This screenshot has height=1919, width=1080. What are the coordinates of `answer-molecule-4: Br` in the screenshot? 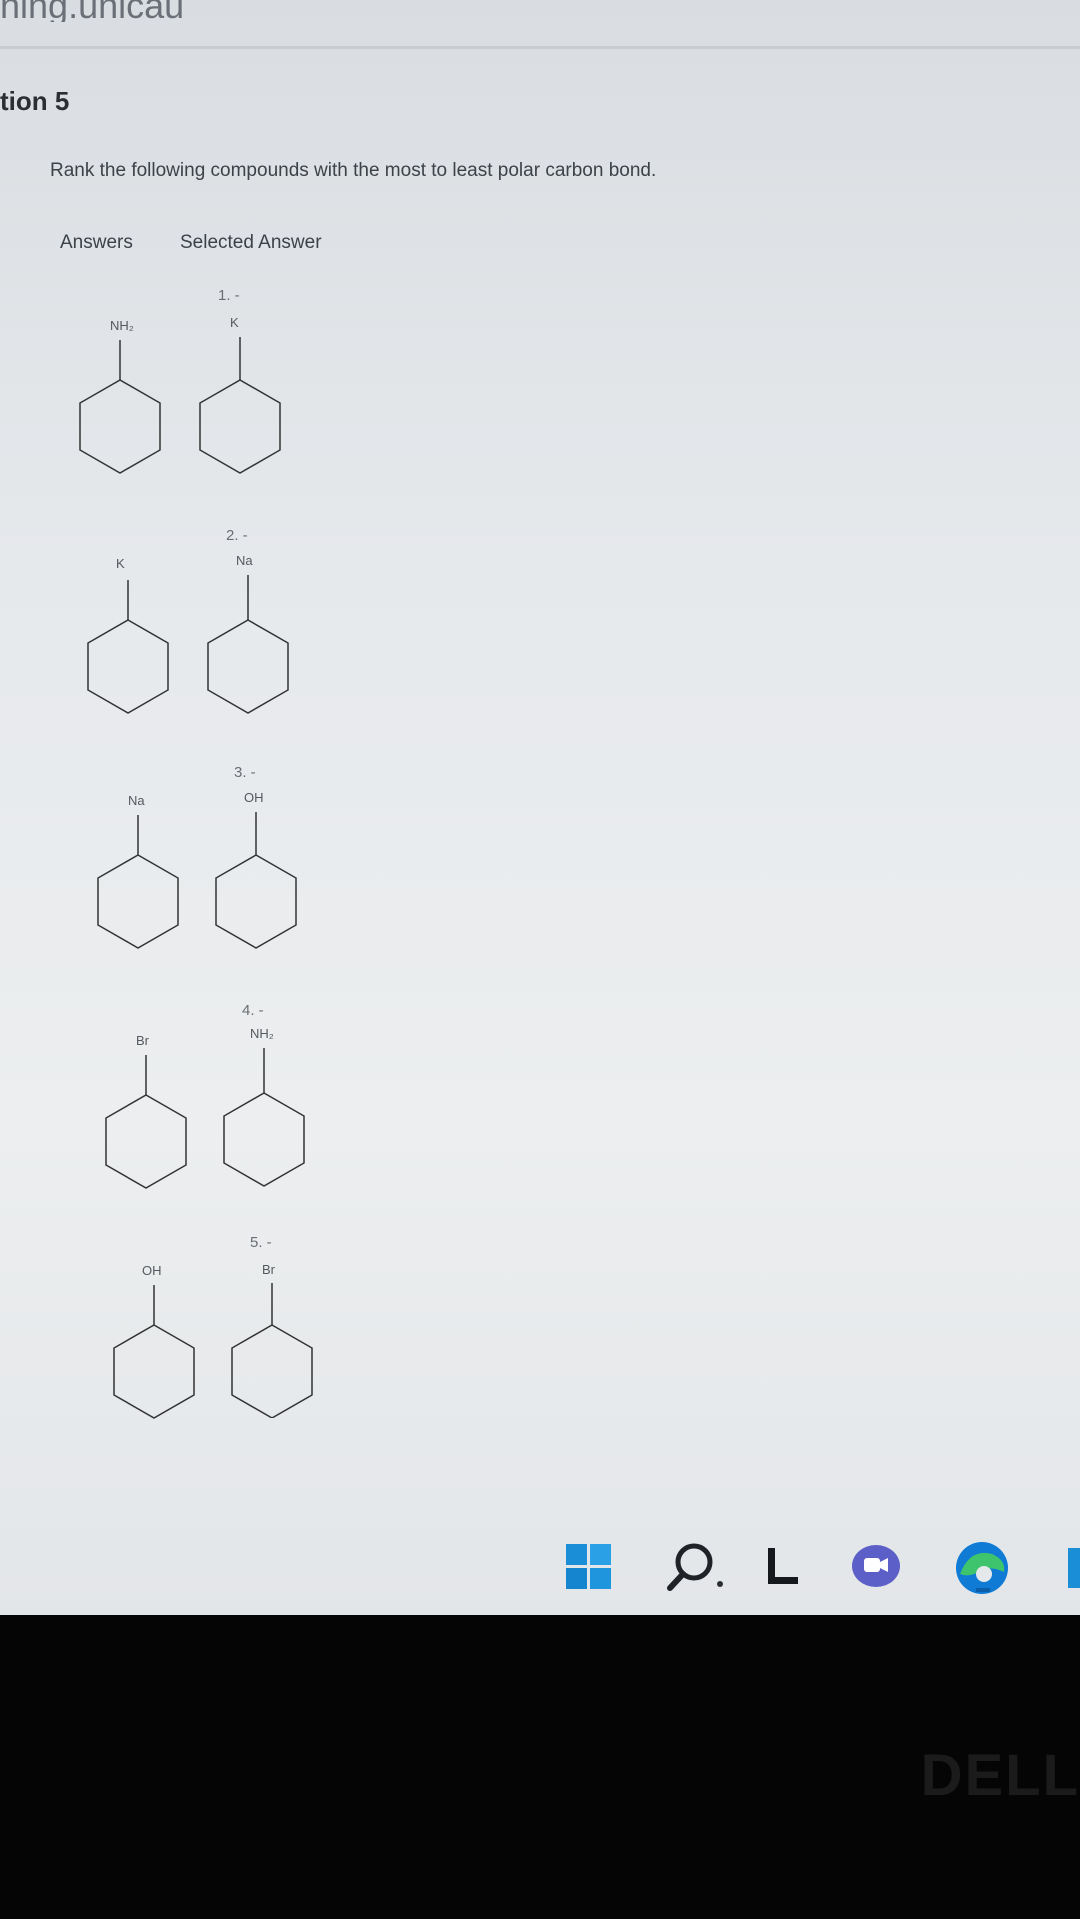 It's located at (156, 1120).